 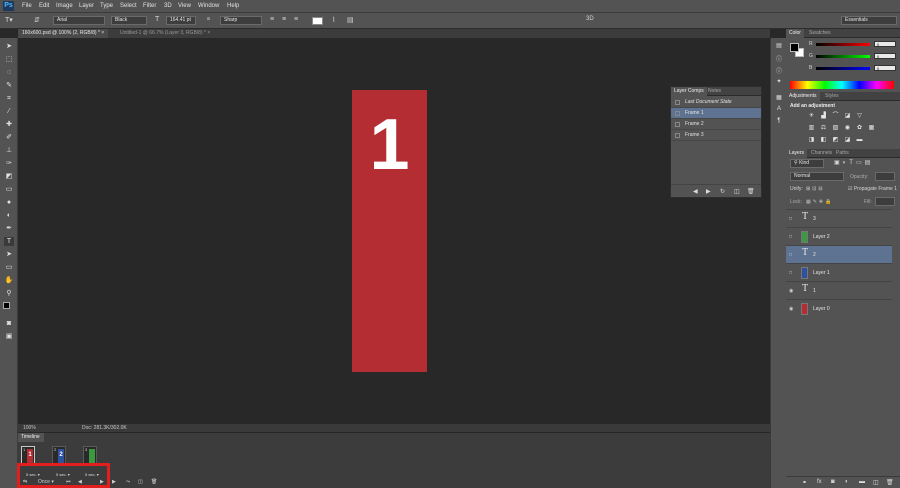 I want to click on curves-icon: ⌒, so click(x=835, y=116).